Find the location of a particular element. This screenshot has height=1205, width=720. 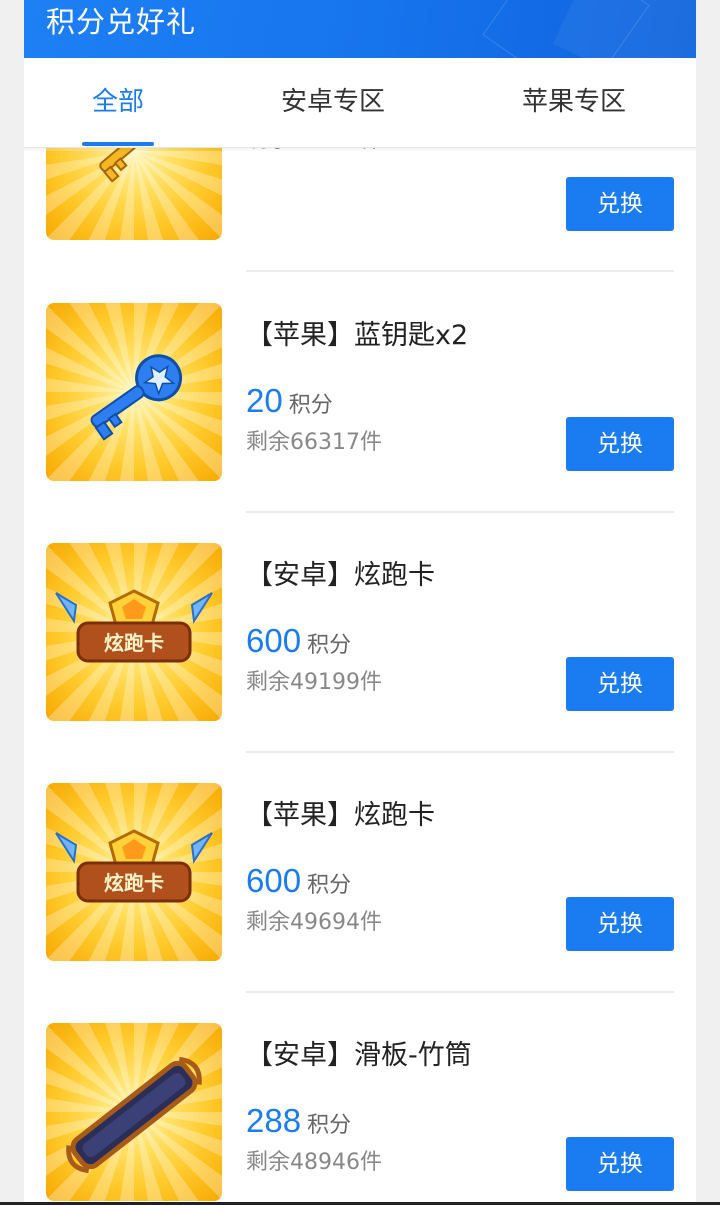

price-row: 20 积分 is located at coordinates (289, 403).